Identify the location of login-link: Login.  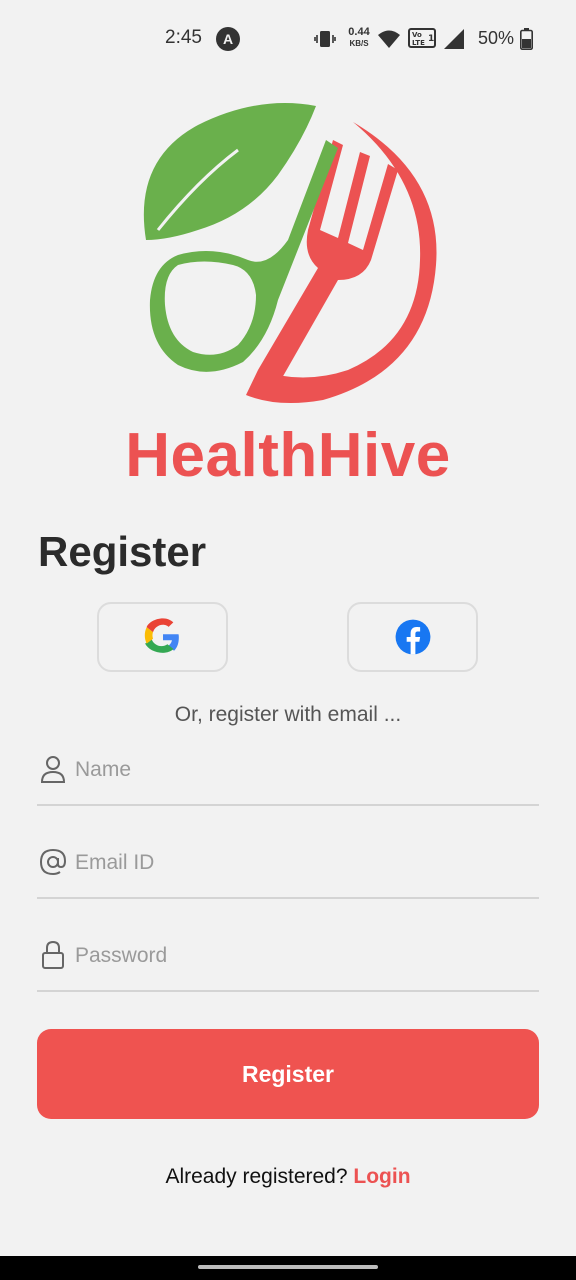
(381, 1176).